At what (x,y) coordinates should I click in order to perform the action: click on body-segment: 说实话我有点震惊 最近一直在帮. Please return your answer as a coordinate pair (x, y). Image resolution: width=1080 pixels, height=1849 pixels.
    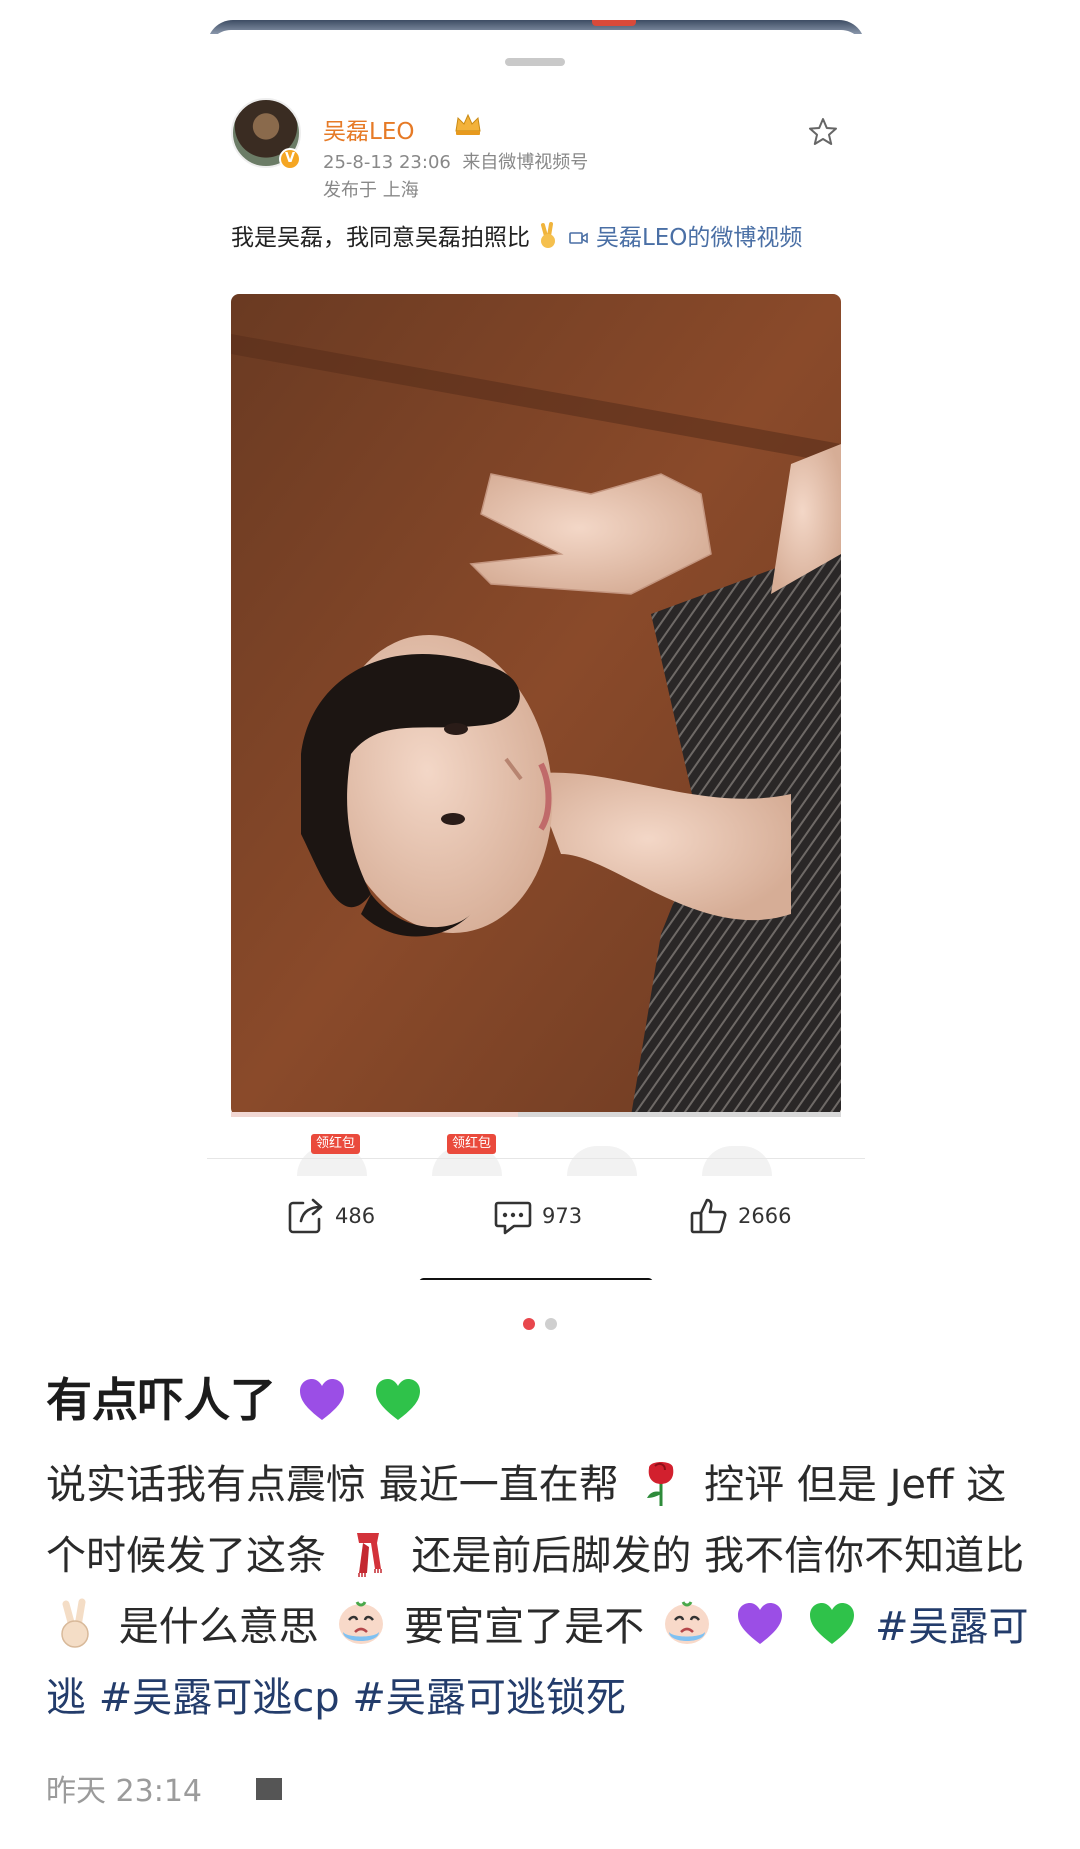
    Looking at the image, I should click on (332, 1485).